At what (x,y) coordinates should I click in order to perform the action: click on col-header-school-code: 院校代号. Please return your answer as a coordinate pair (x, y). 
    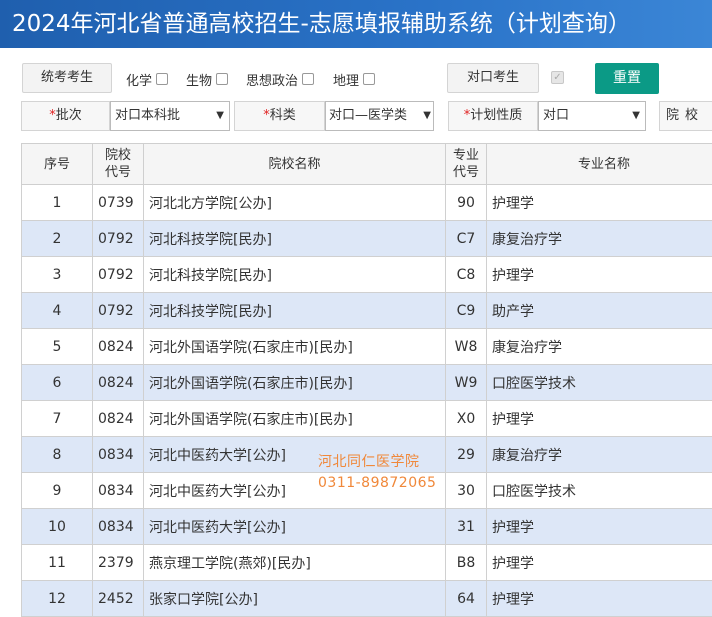
    Looking at the image, I should click on (118, 164).